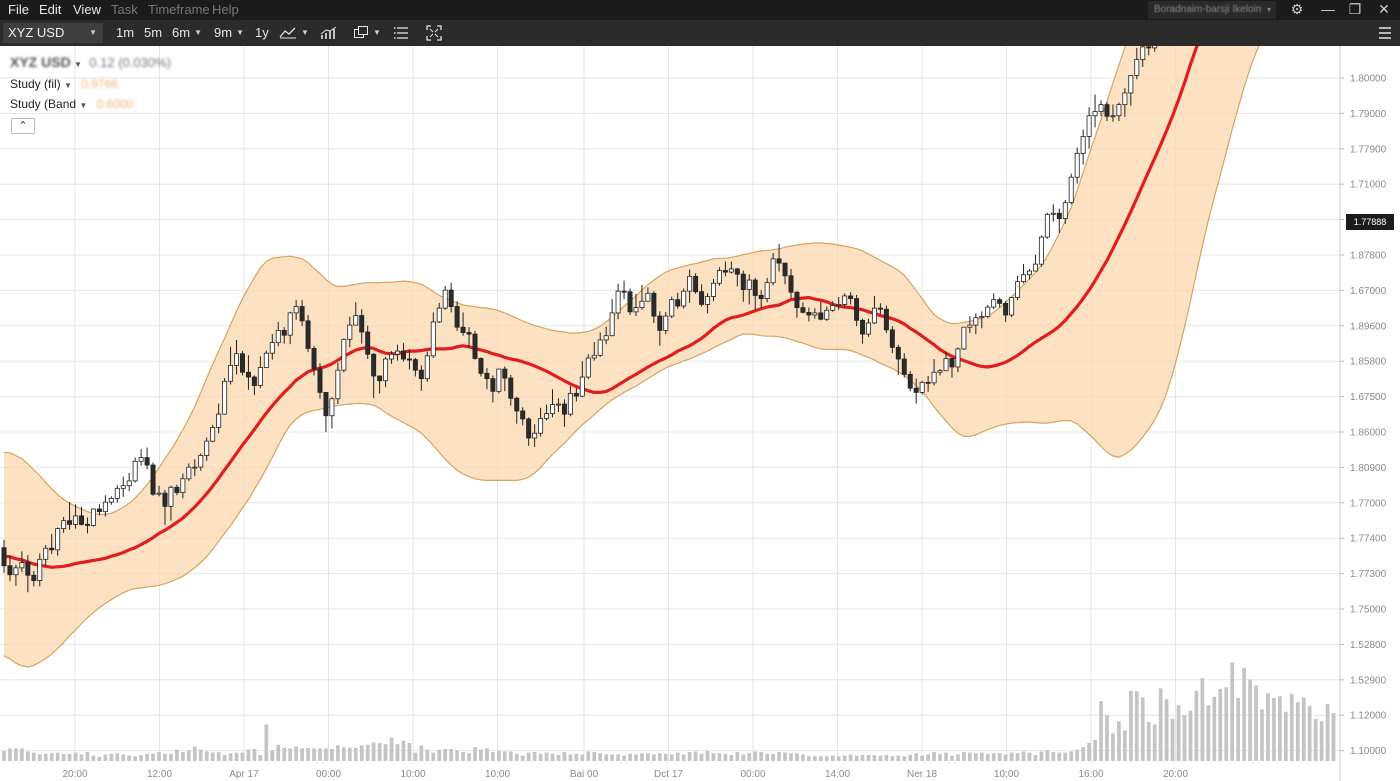  Describe the element at coordinates (18, 10) in the screenshot. I see `menu-file: File` at that location.